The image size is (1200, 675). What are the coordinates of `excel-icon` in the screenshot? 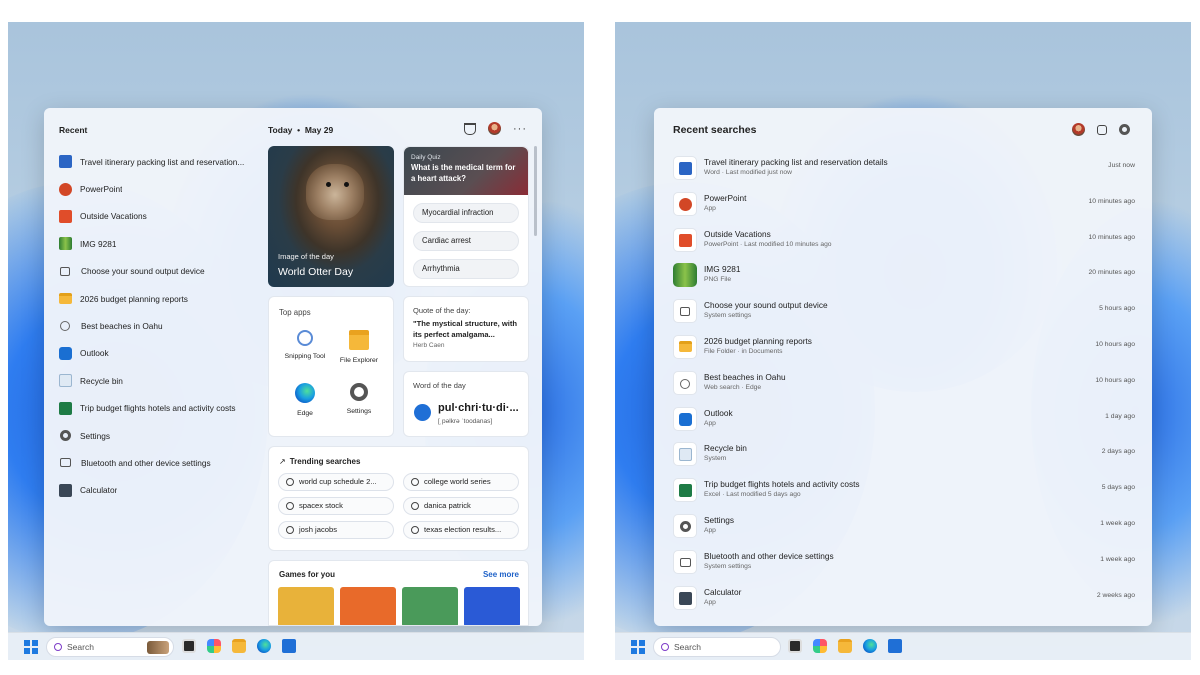 It's located at (65, 408).